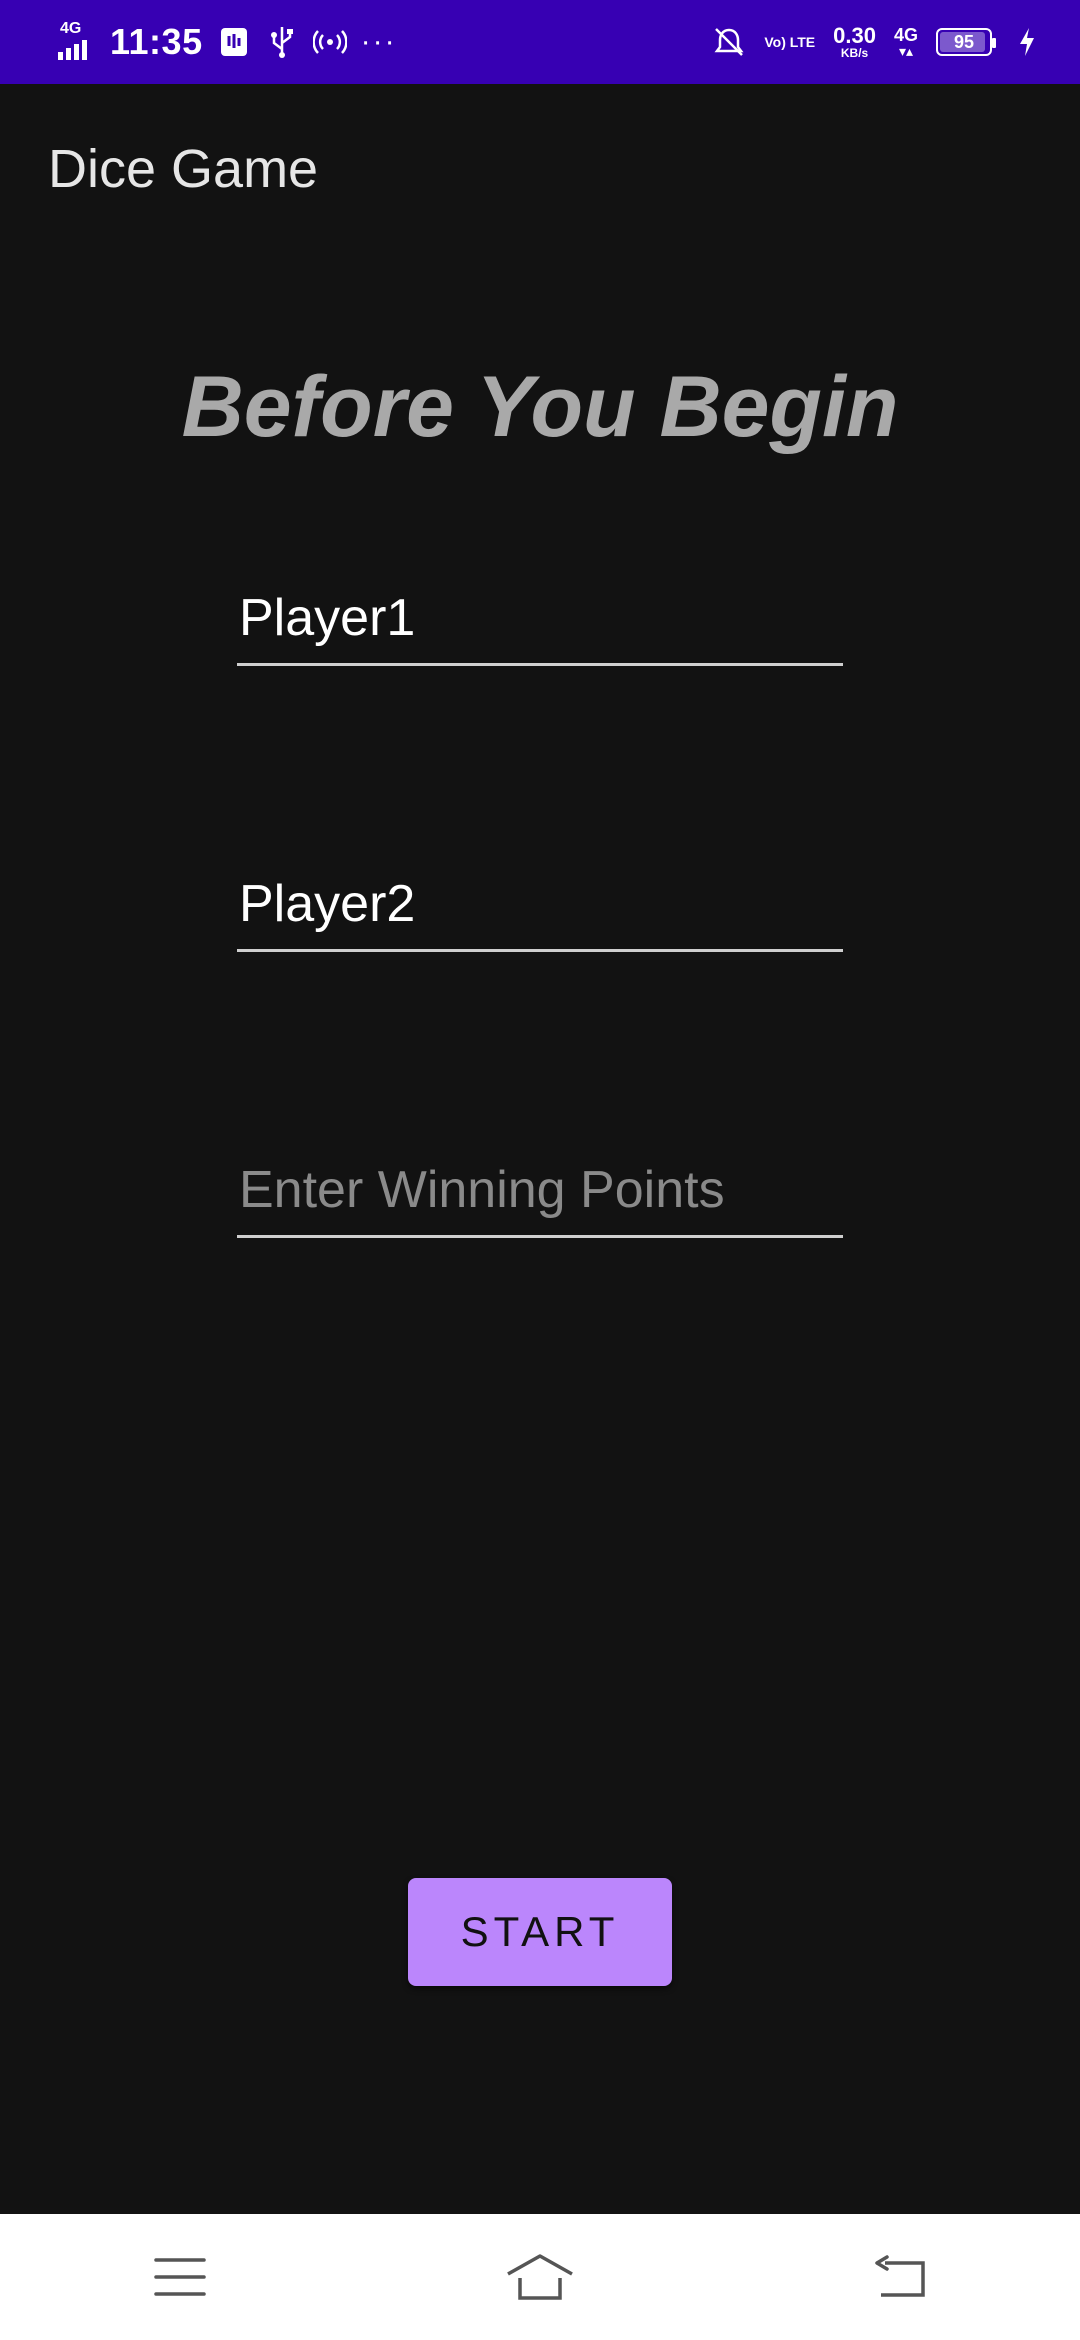 This screenshot has width=1080, height=2340. I want to click on navigation-bar, so click(540, 2277).